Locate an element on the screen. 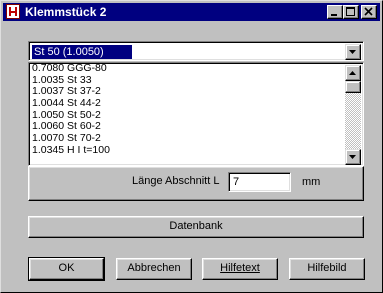 The height and width of the screenshot is (293, 383). helptext-button-label: Hilfetext is located at coordinates (240, 268).